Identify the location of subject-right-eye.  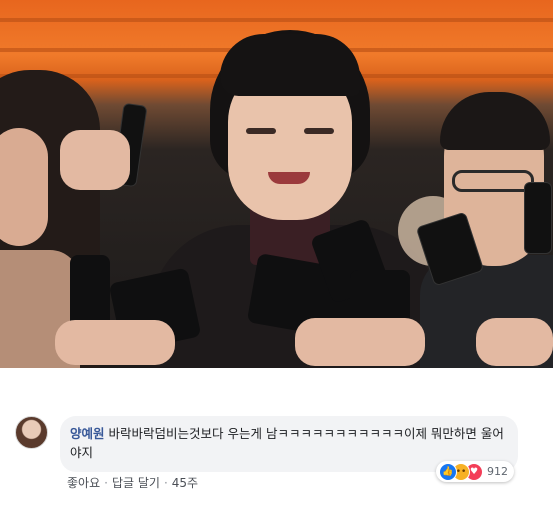
(319, 131).